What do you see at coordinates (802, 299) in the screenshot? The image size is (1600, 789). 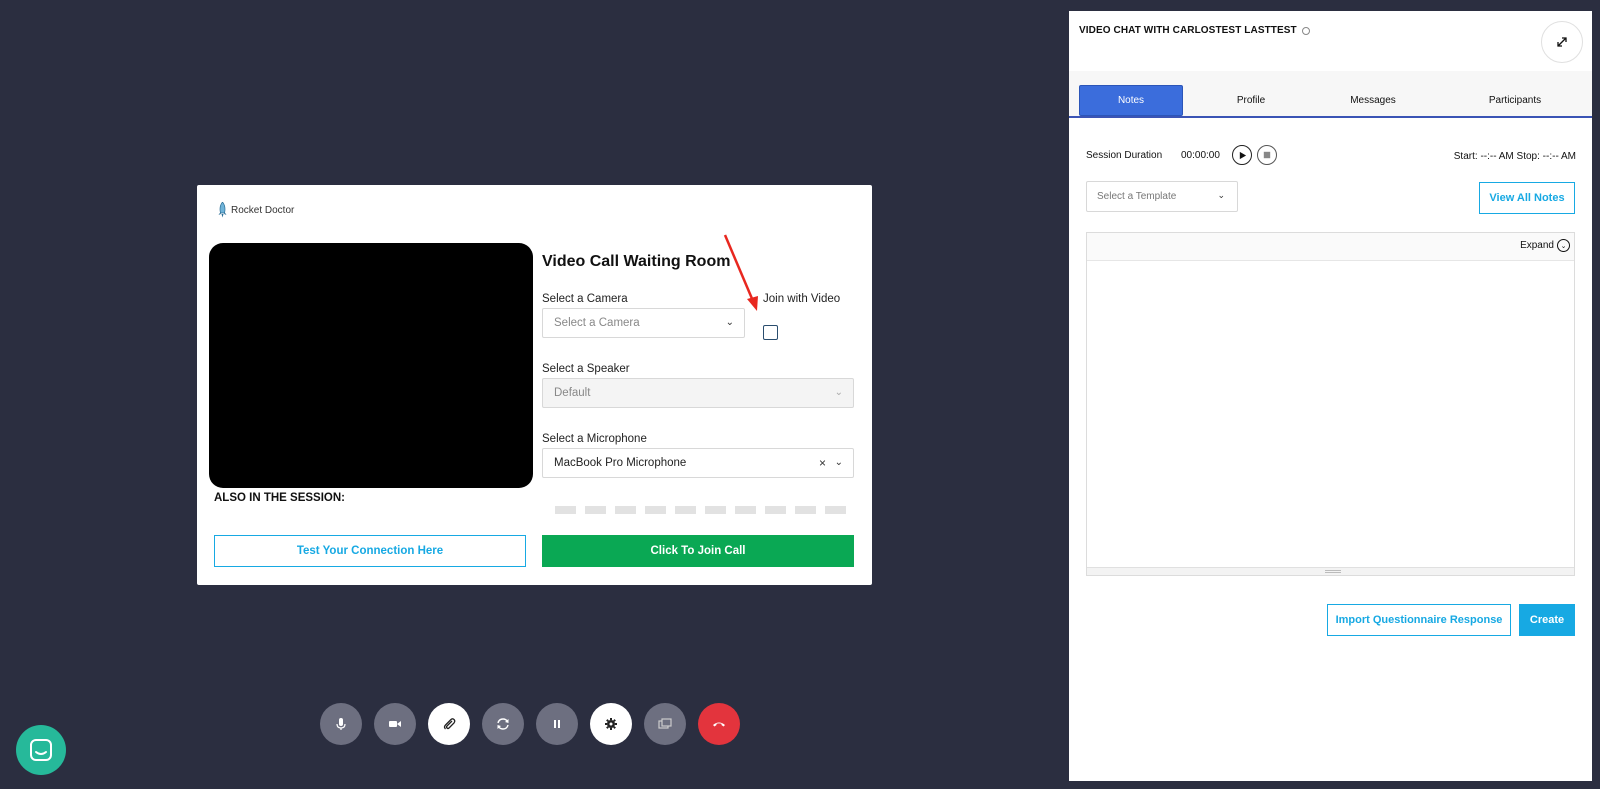 I see `join-with-video-label: Join with Video` at bounding box center [802, 299].